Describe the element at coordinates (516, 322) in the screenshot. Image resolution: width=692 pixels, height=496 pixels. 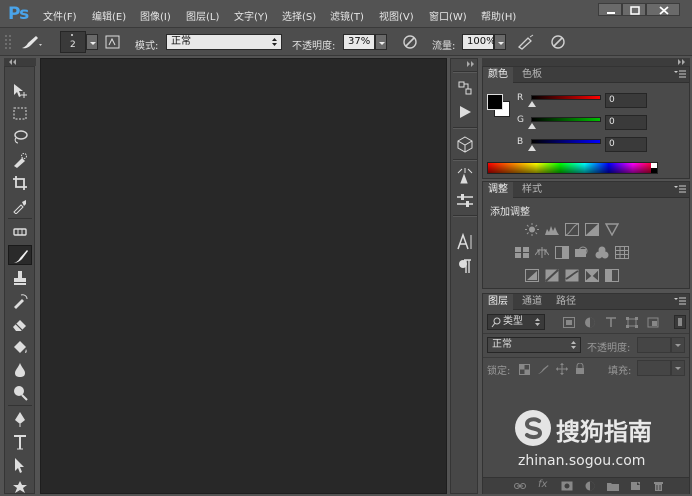
I see `layer-filter-select: 类型` at that location.